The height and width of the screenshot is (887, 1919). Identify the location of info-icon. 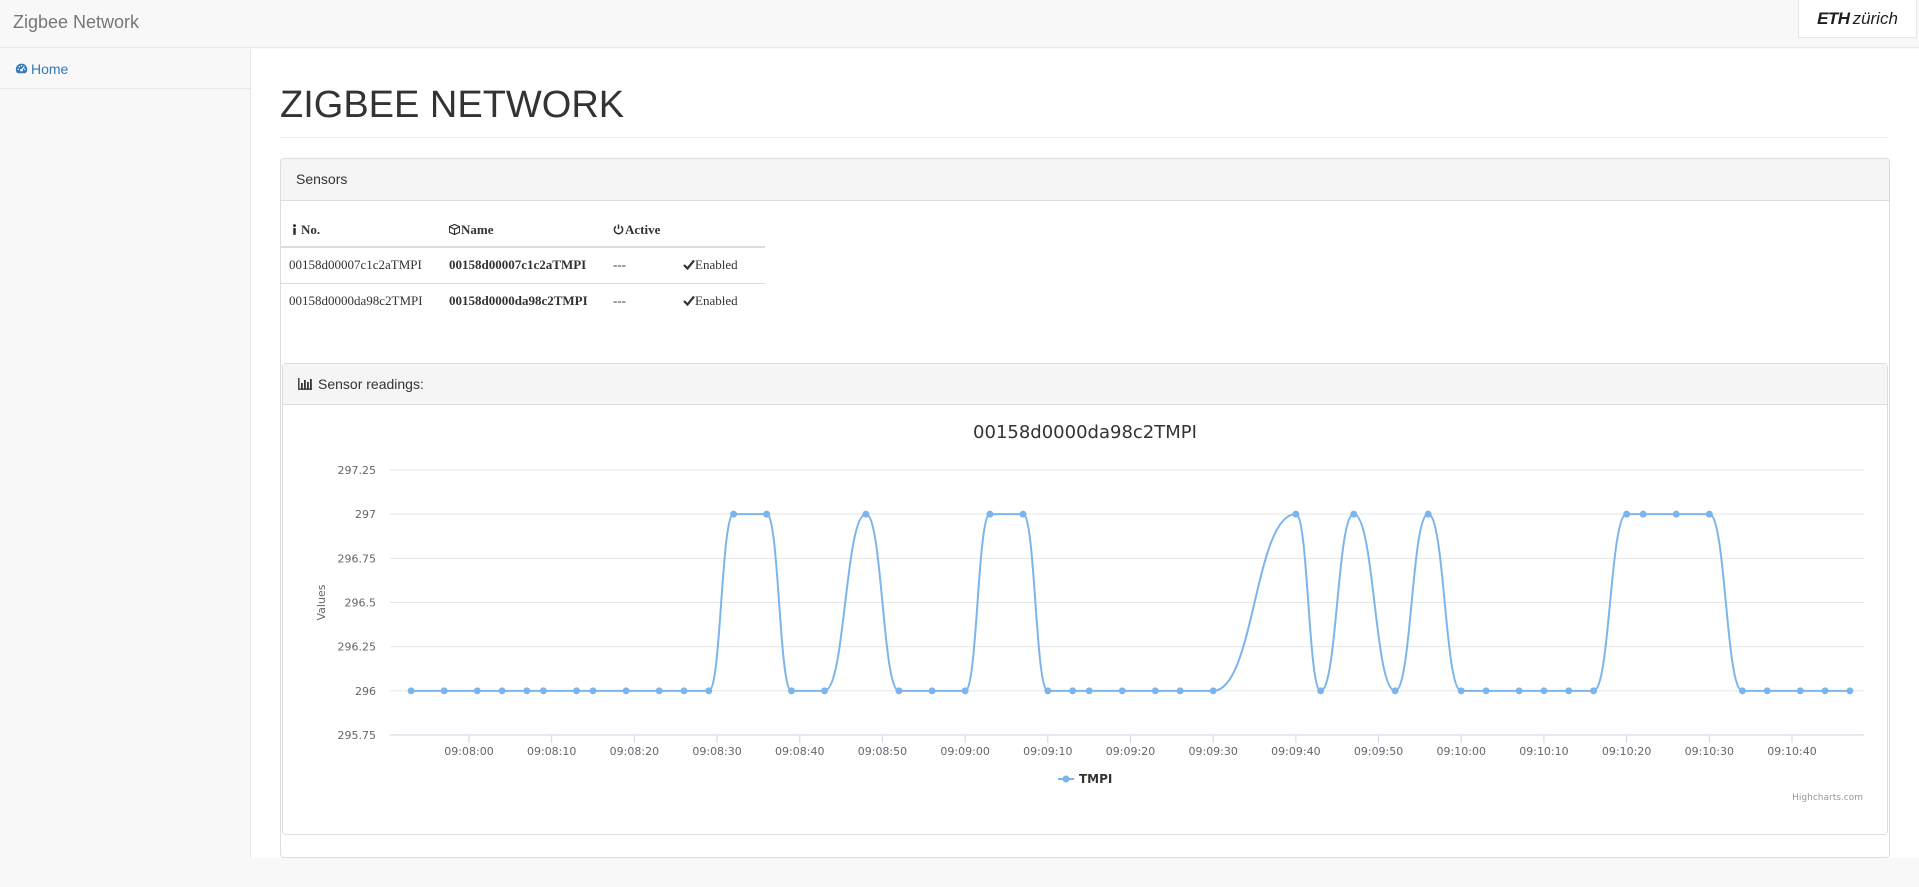
(294, 229).